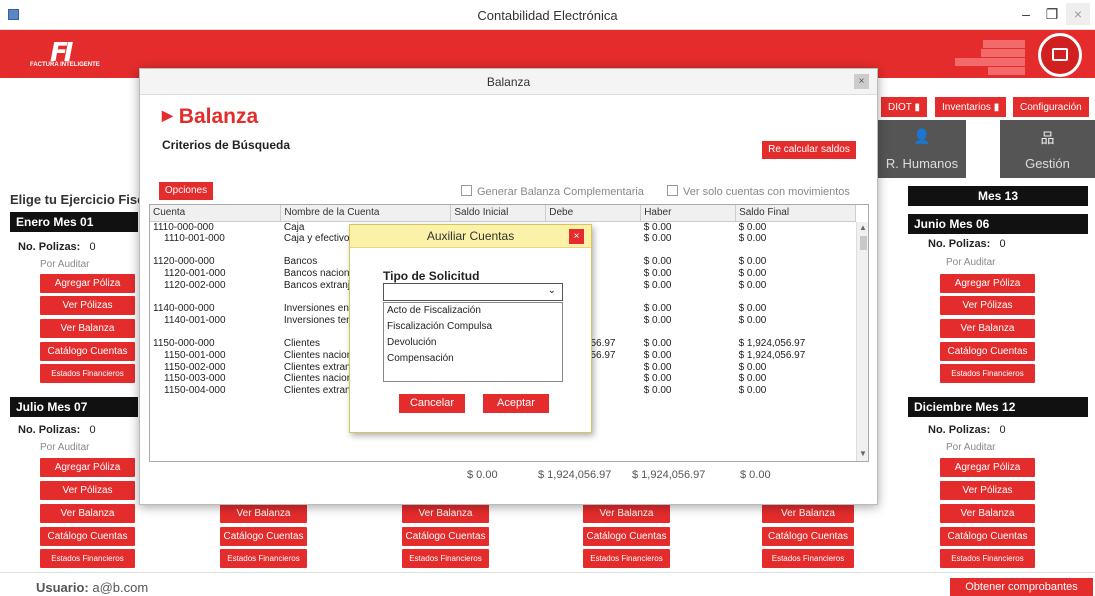  Describe the element at coordinates (547, 15) in the screenshot. I see `window-title: Contabilidad Electrónica` at that location.